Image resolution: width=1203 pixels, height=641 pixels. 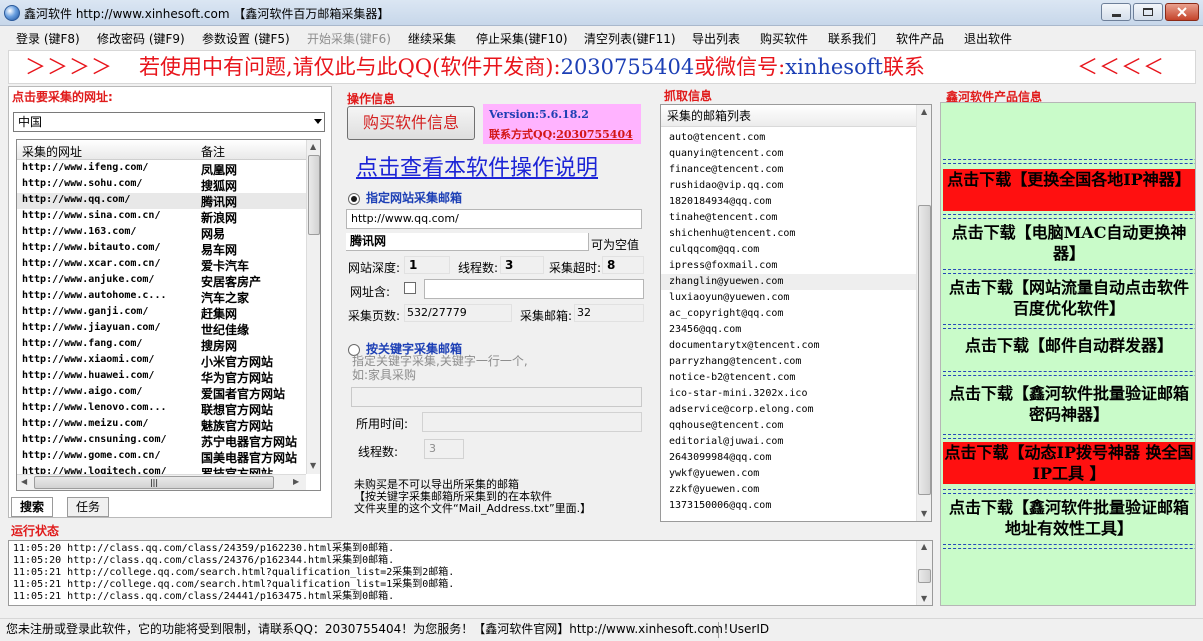 I want to click on email-list-item: rushidao@vip.qq.com, so click(x=726, y=186).